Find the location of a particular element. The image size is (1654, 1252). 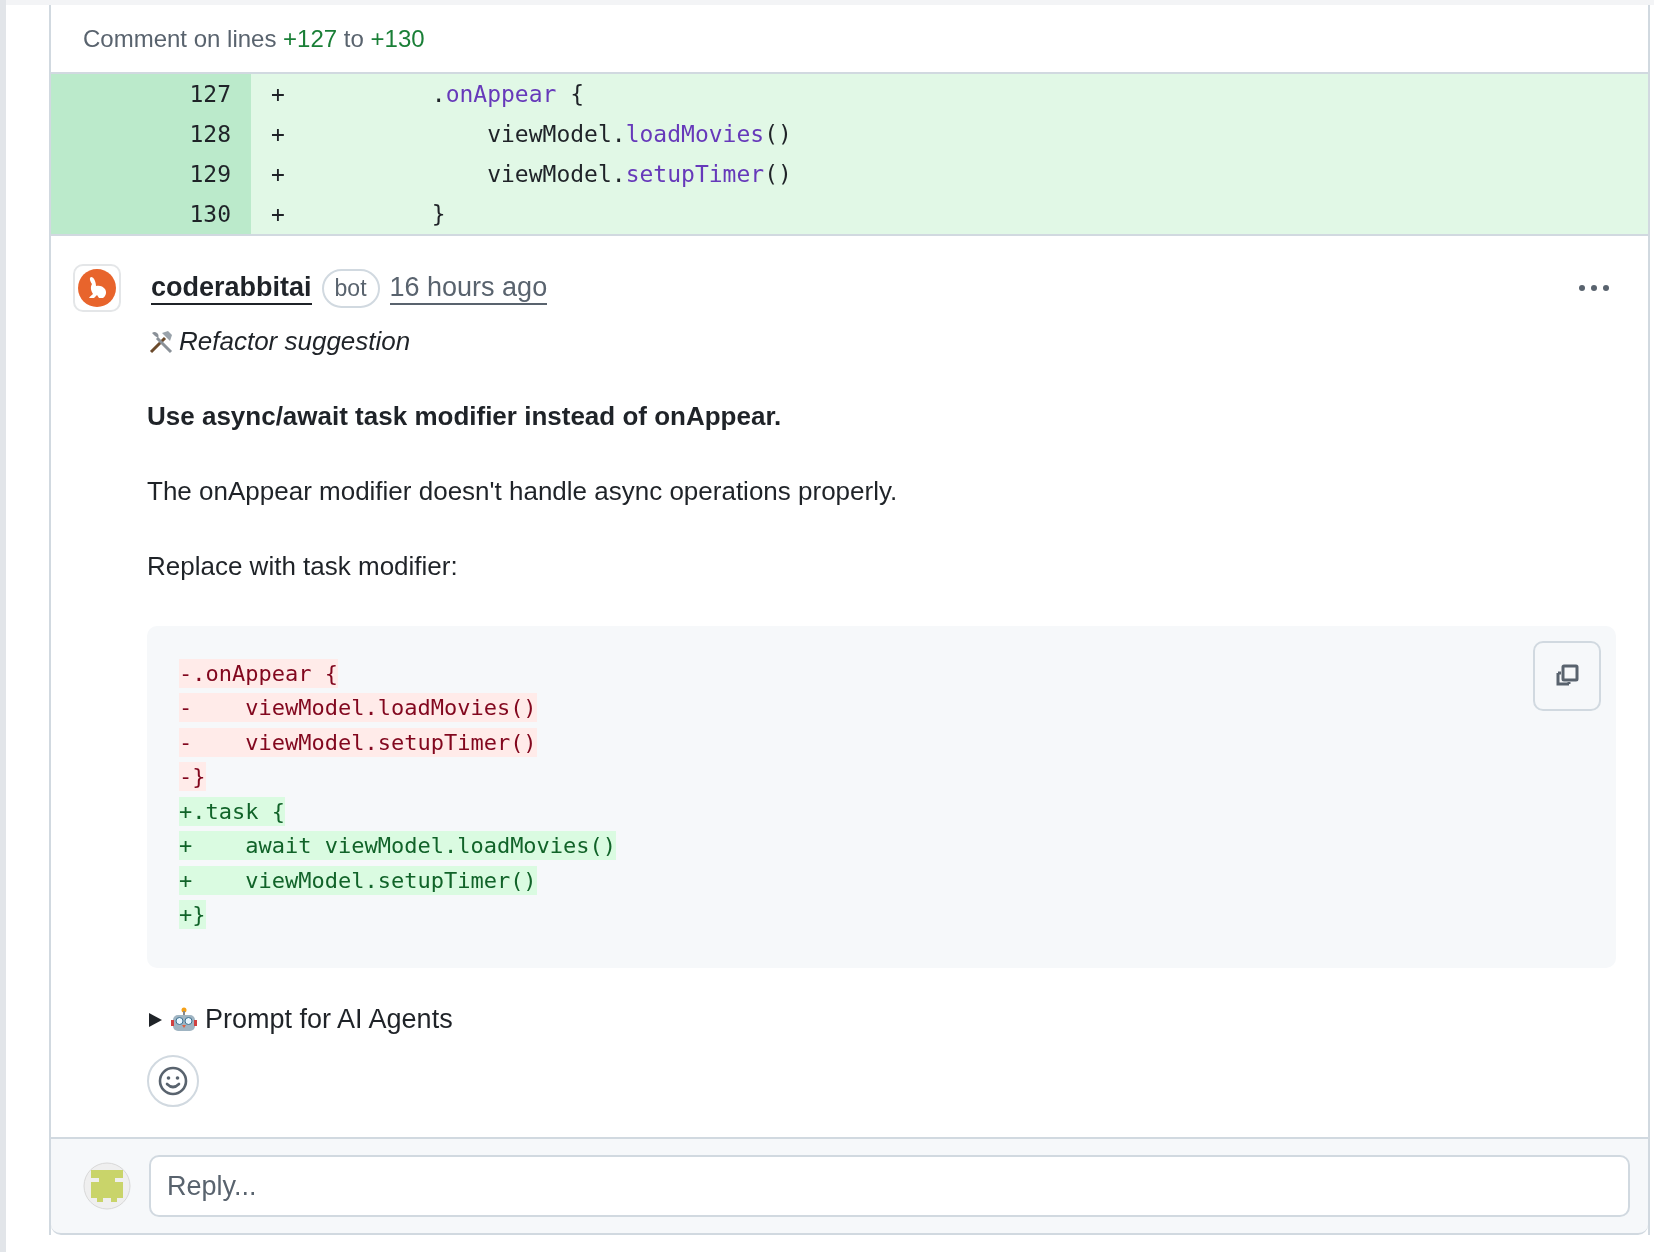

ellipsis-icon is located at coordinates (1594, 288).